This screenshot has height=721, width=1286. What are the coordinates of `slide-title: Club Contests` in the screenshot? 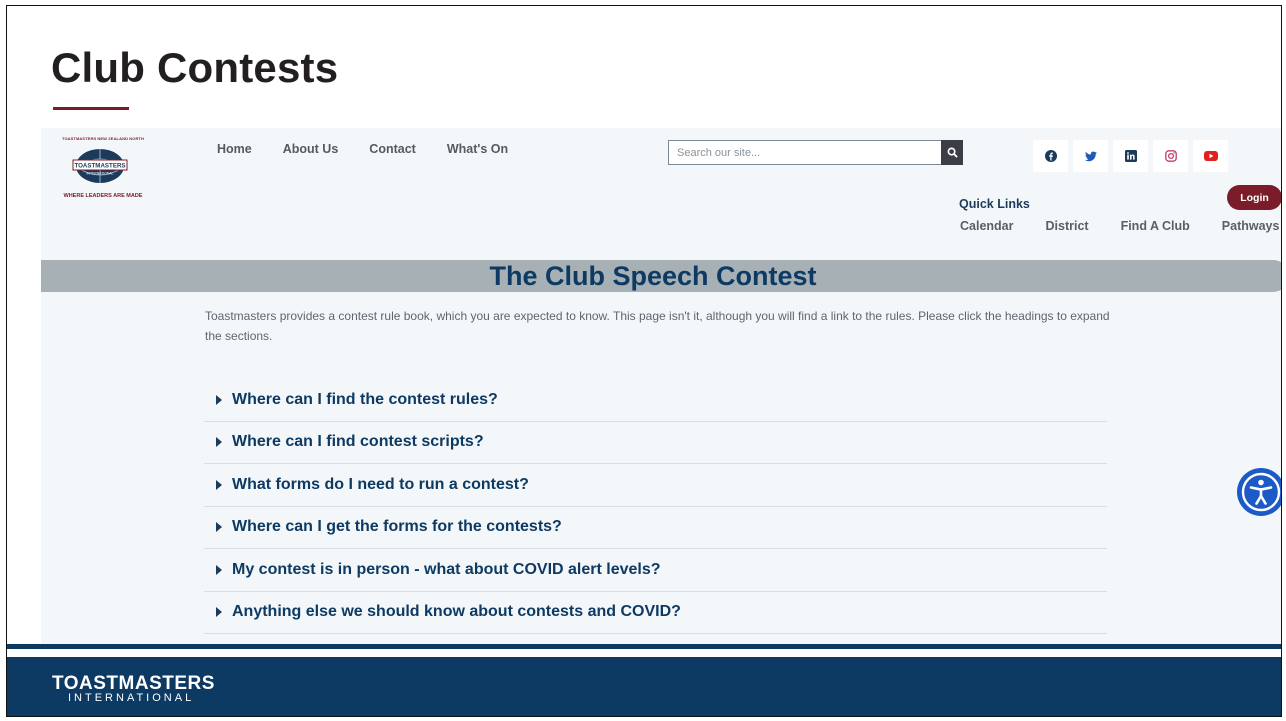 It's located at (195, 67).